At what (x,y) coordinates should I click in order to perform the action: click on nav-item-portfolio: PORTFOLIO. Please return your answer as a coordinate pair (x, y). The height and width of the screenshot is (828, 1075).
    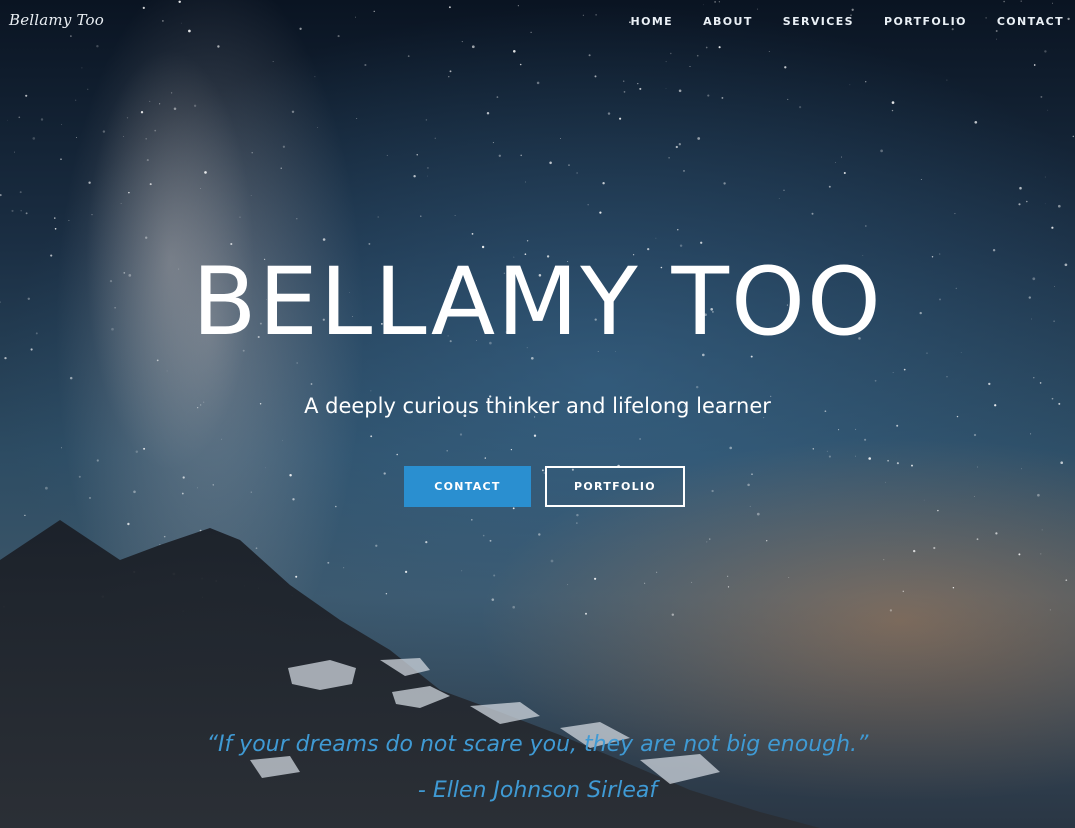
    Looking at the image, I should click on (925, 21).